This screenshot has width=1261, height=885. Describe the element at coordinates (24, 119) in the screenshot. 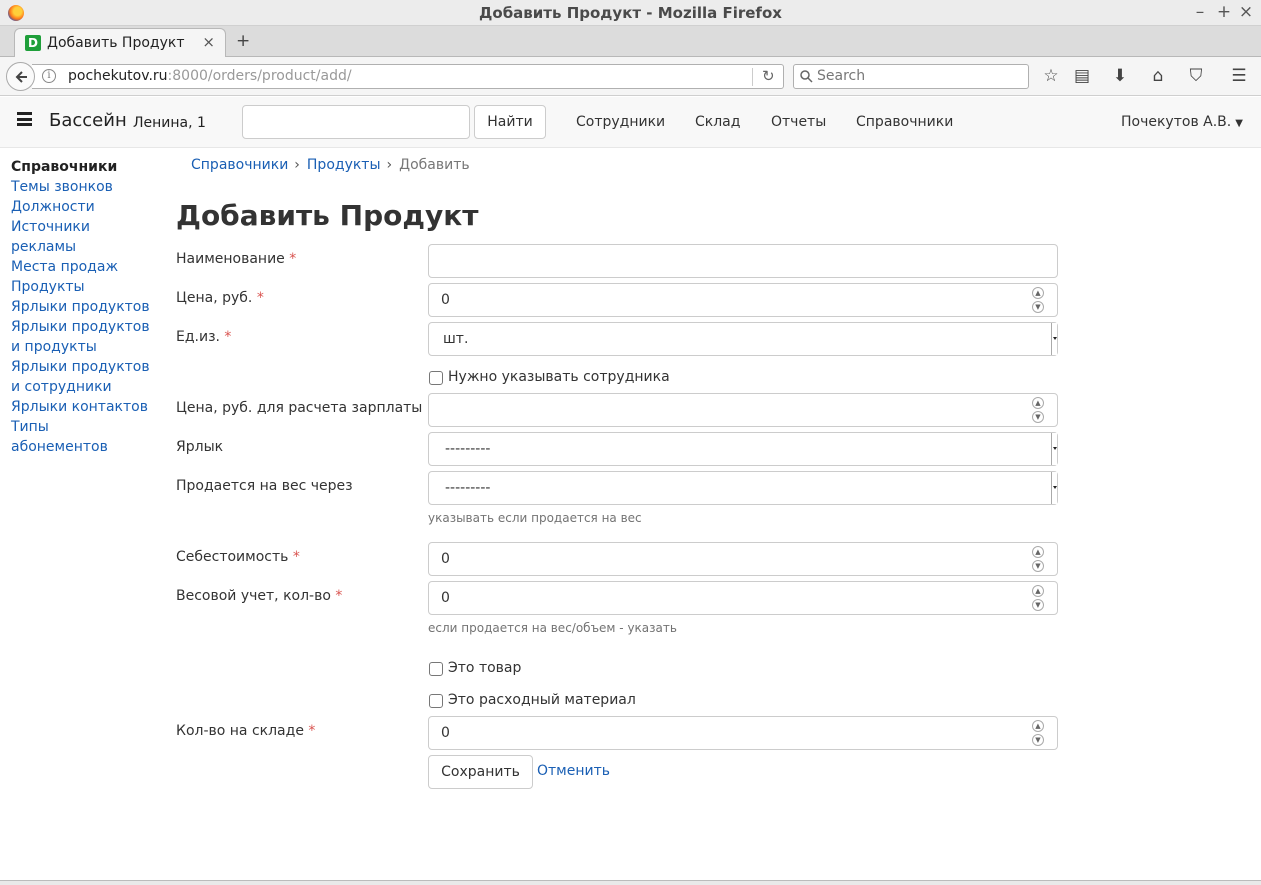

I see `hamburger-menu-icon` at that location.